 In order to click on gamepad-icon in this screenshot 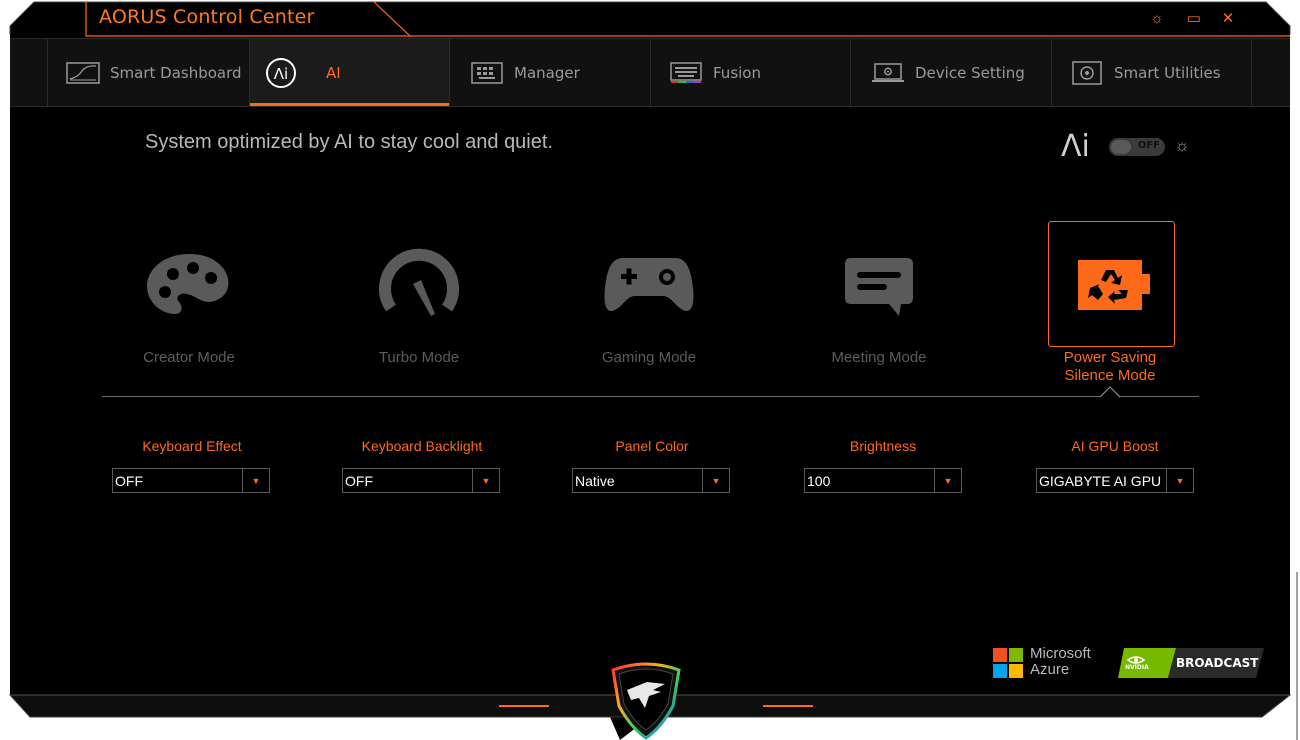, I will do `click(649, 285)`.